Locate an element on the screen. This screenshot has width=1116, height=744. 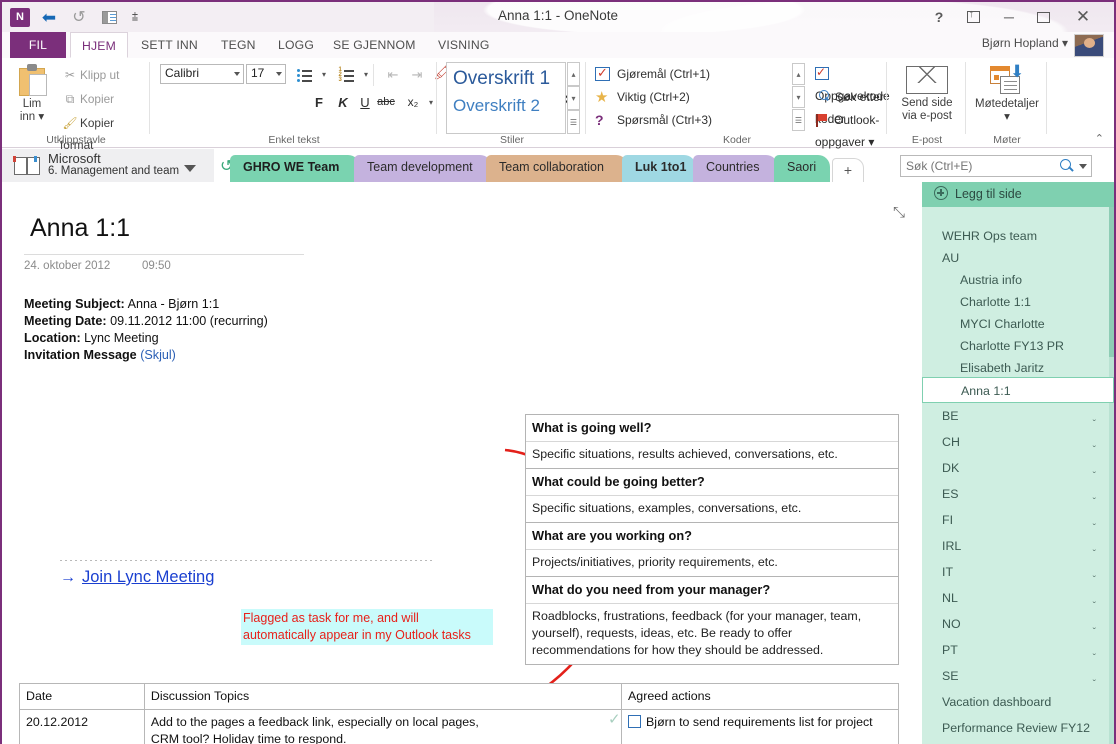
notebook-selector: Microsoft 6. Management and team is located at coordinates (108, 165).